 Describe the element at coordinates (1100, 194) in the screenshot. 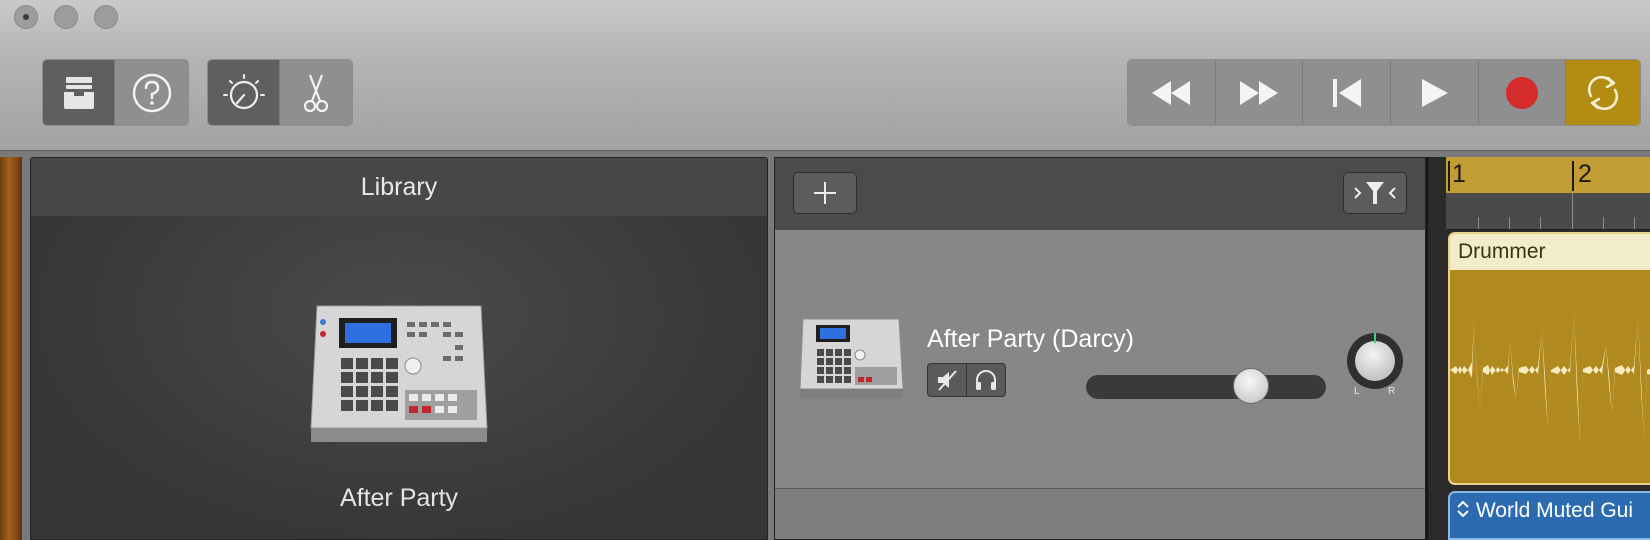

I see `tracks-header` at that location.